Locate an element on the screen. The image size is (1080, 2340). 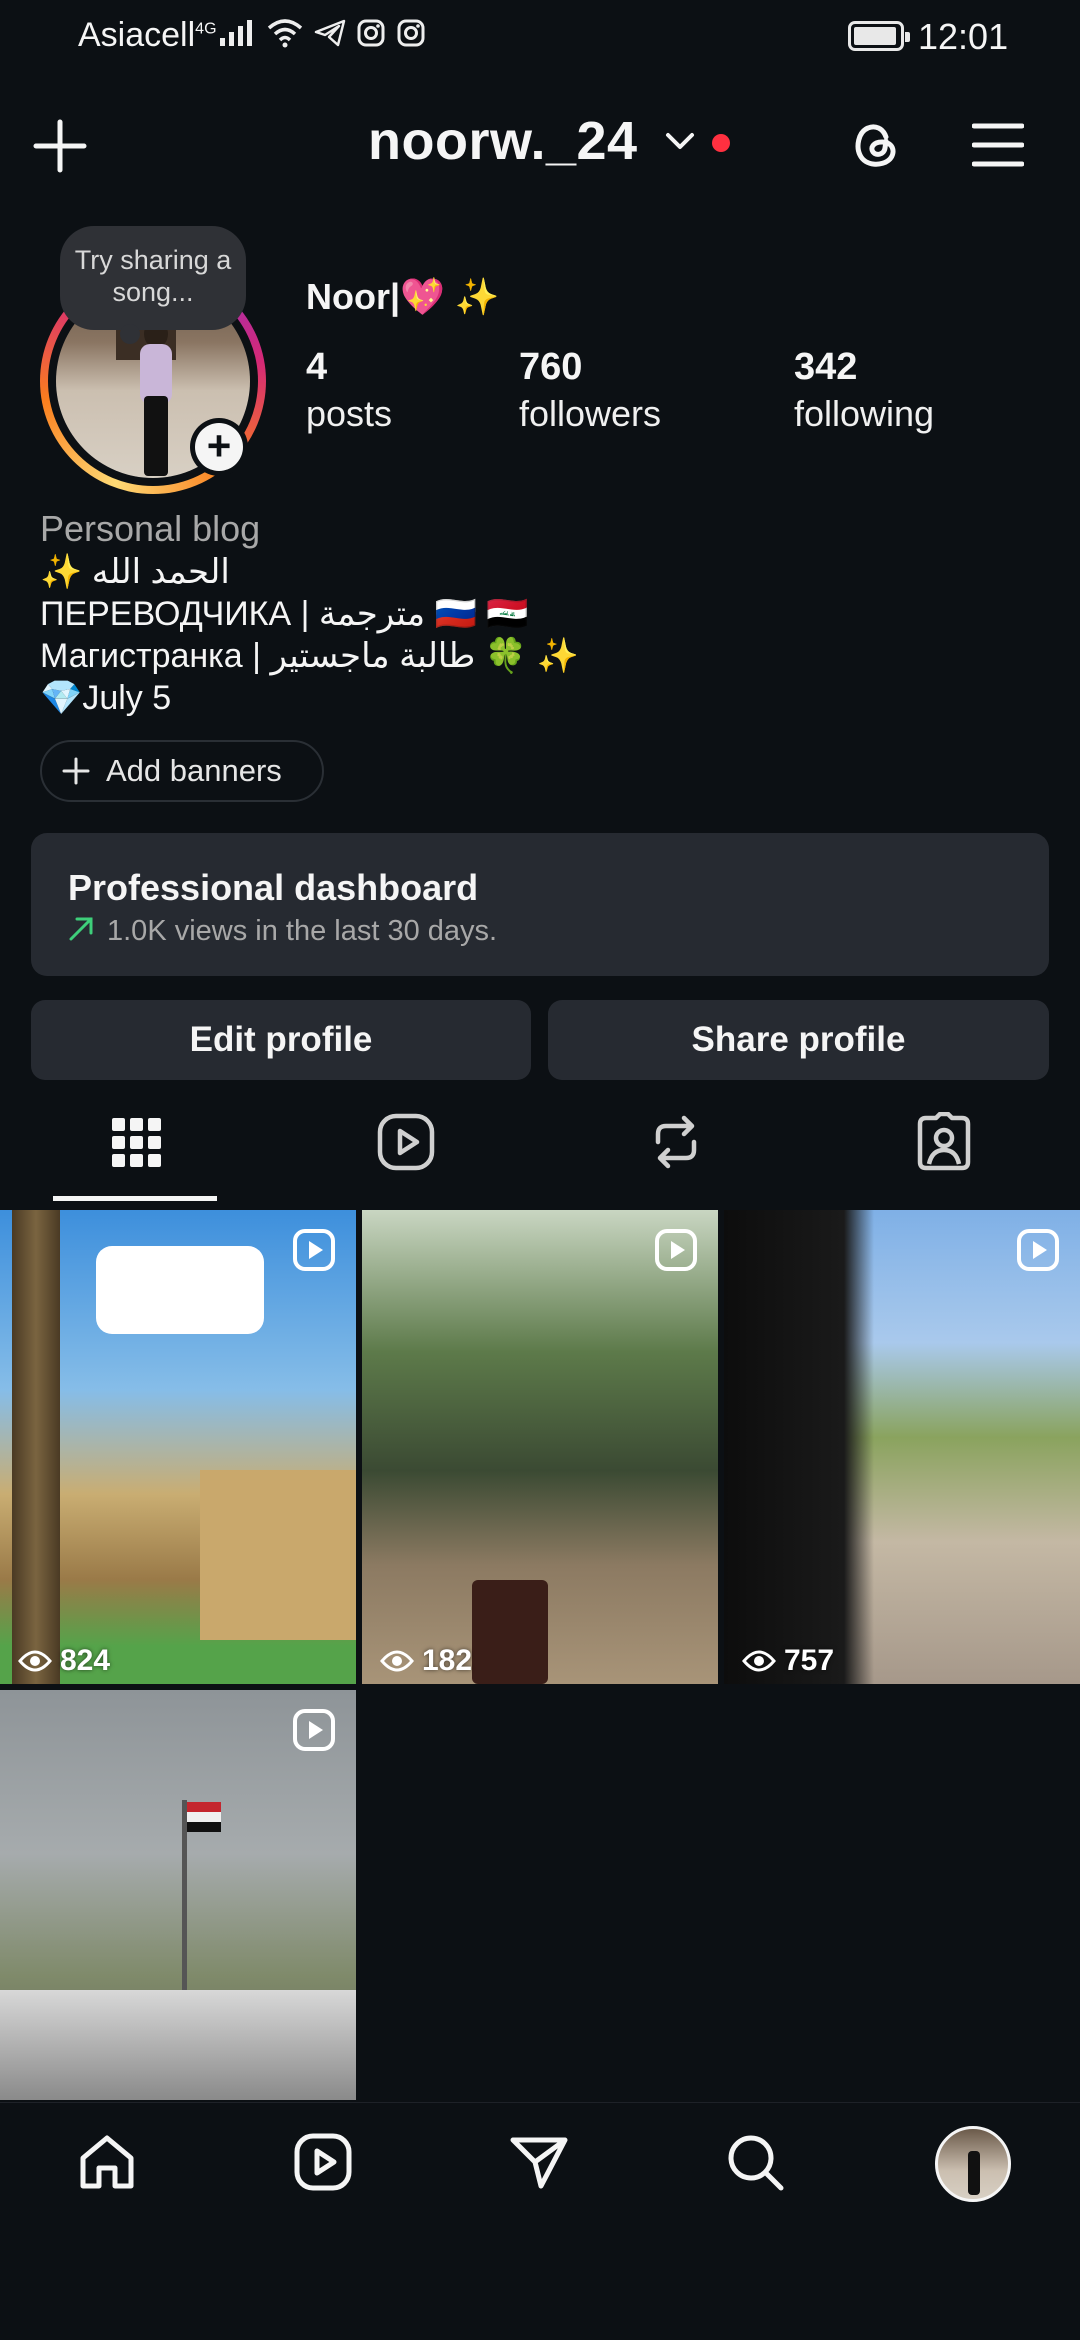
stat-value: 342 is located at coordinates (826, 367).